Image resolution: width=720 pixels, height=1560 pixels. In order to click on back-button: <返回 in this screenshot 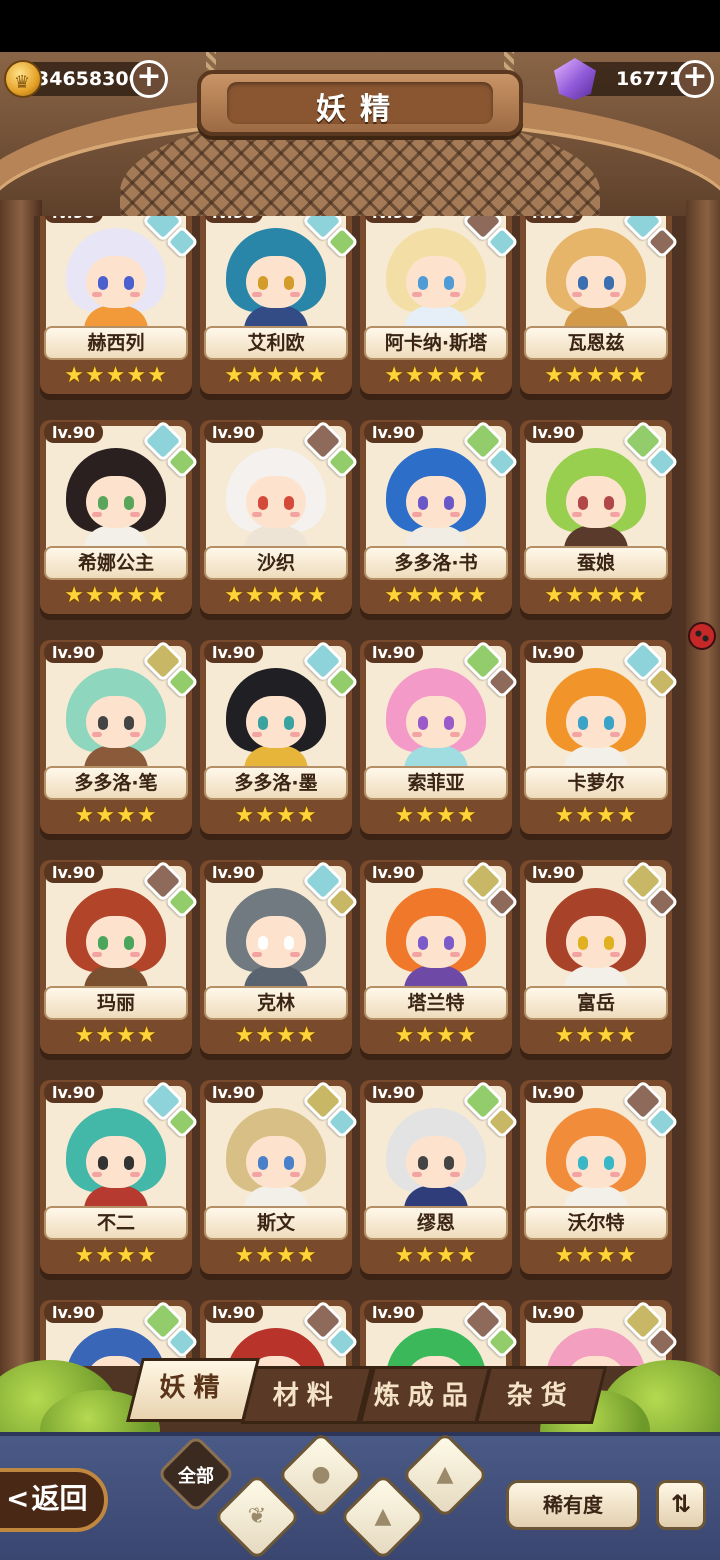, I will do `click(54, 1500)`.